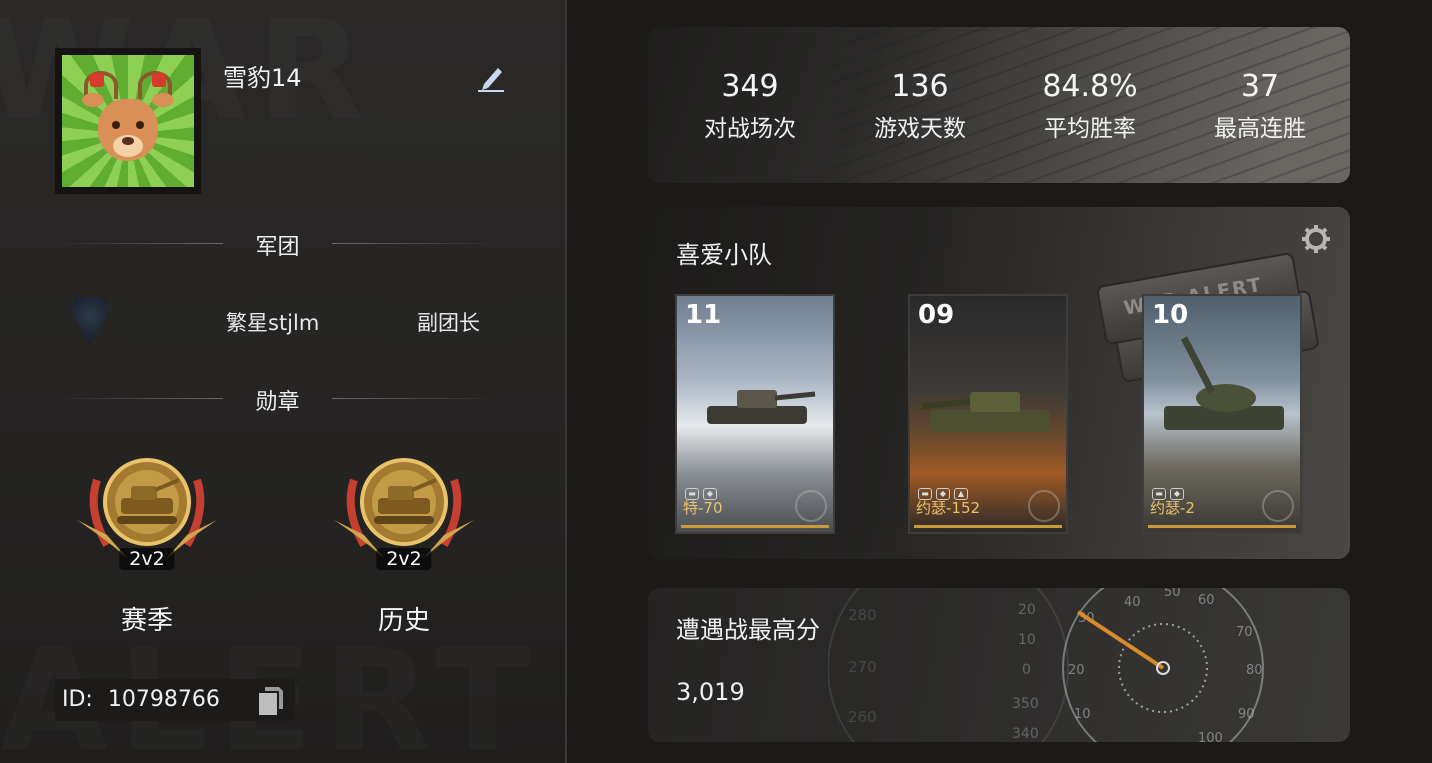  I want to click on gear-icon, so click(1316, 239).